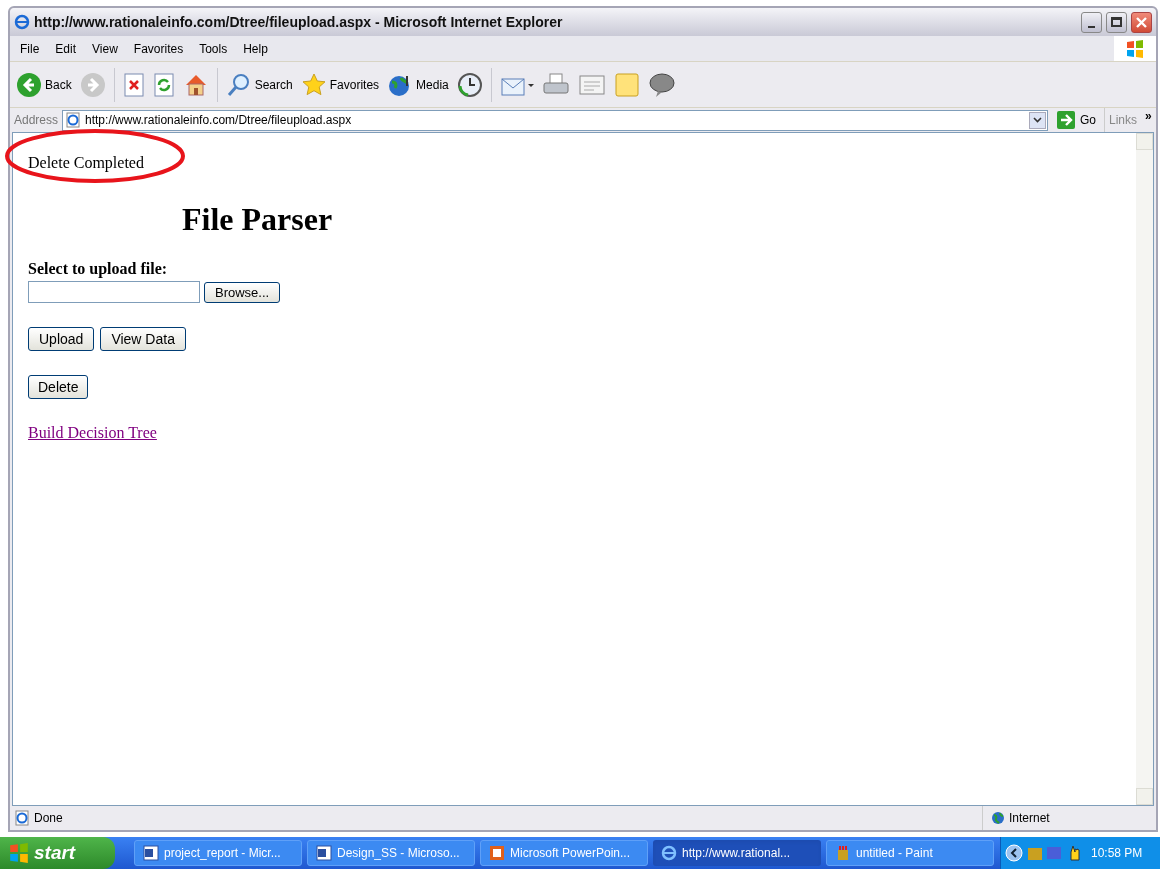  I want to click on page-heading: File Parser, so click(257, 219).